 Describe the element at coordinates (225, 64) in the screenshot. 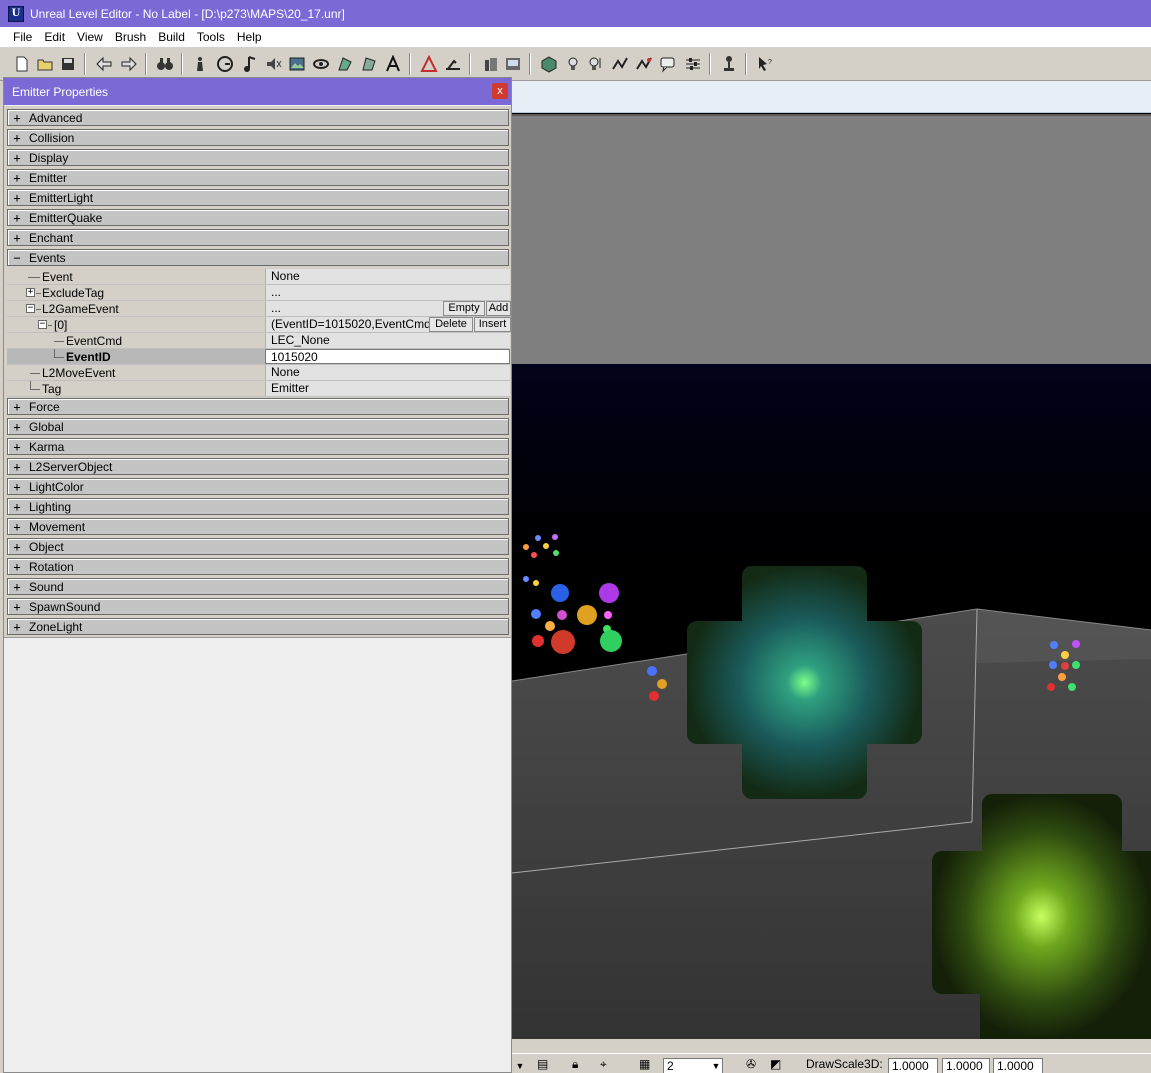

I see `group-icon` at that location.